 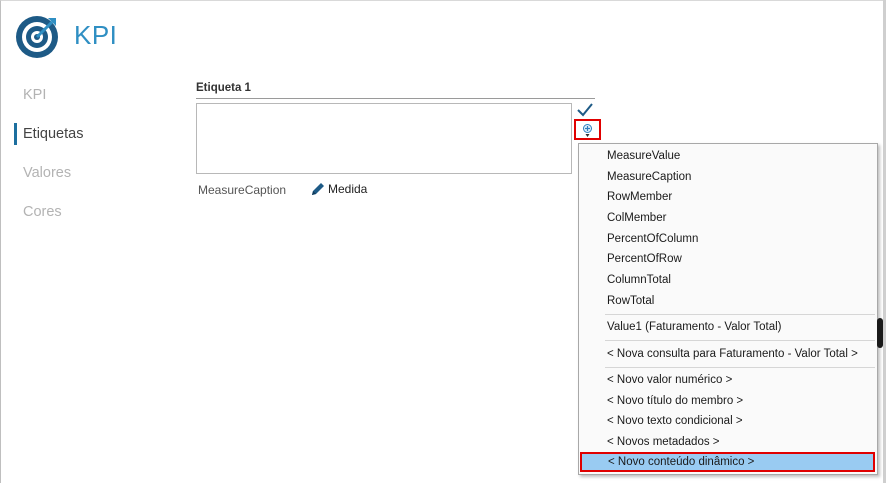 What do you see at coordinates (96, 35) in the screenshot?
I see `app-title: KPI` at bounding box center [96, 35].